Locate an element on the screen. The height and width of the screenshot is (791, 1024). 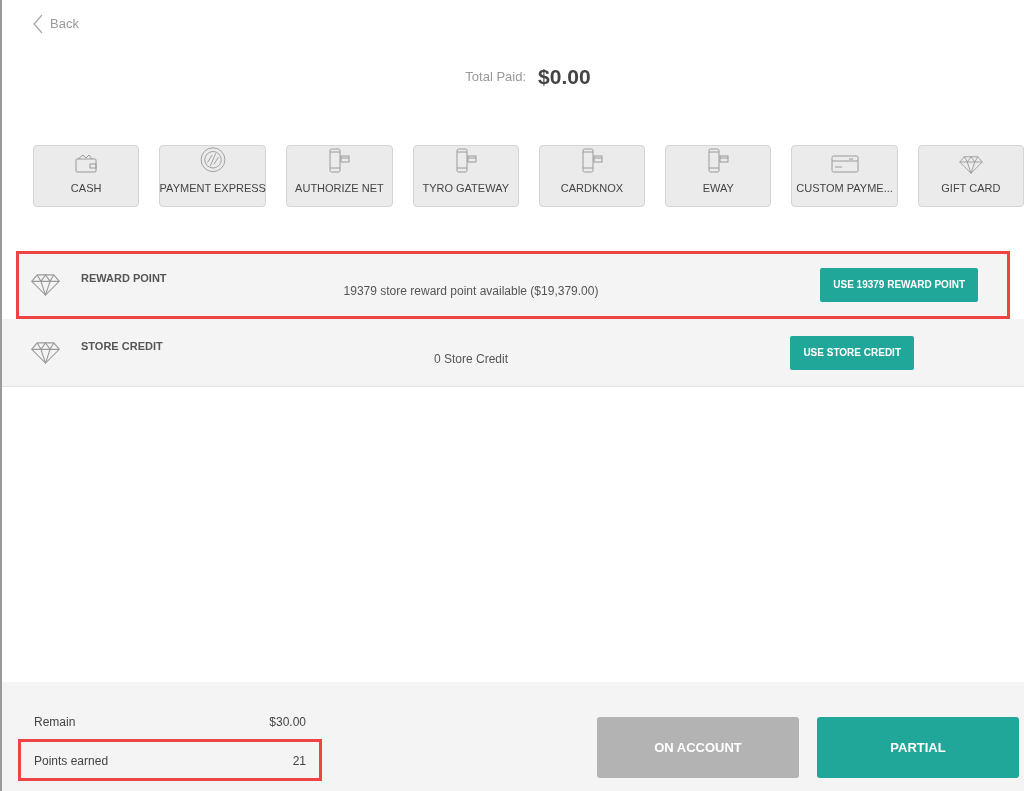
balance-name: STORE CREDIT is located at coordinates (122, 347).